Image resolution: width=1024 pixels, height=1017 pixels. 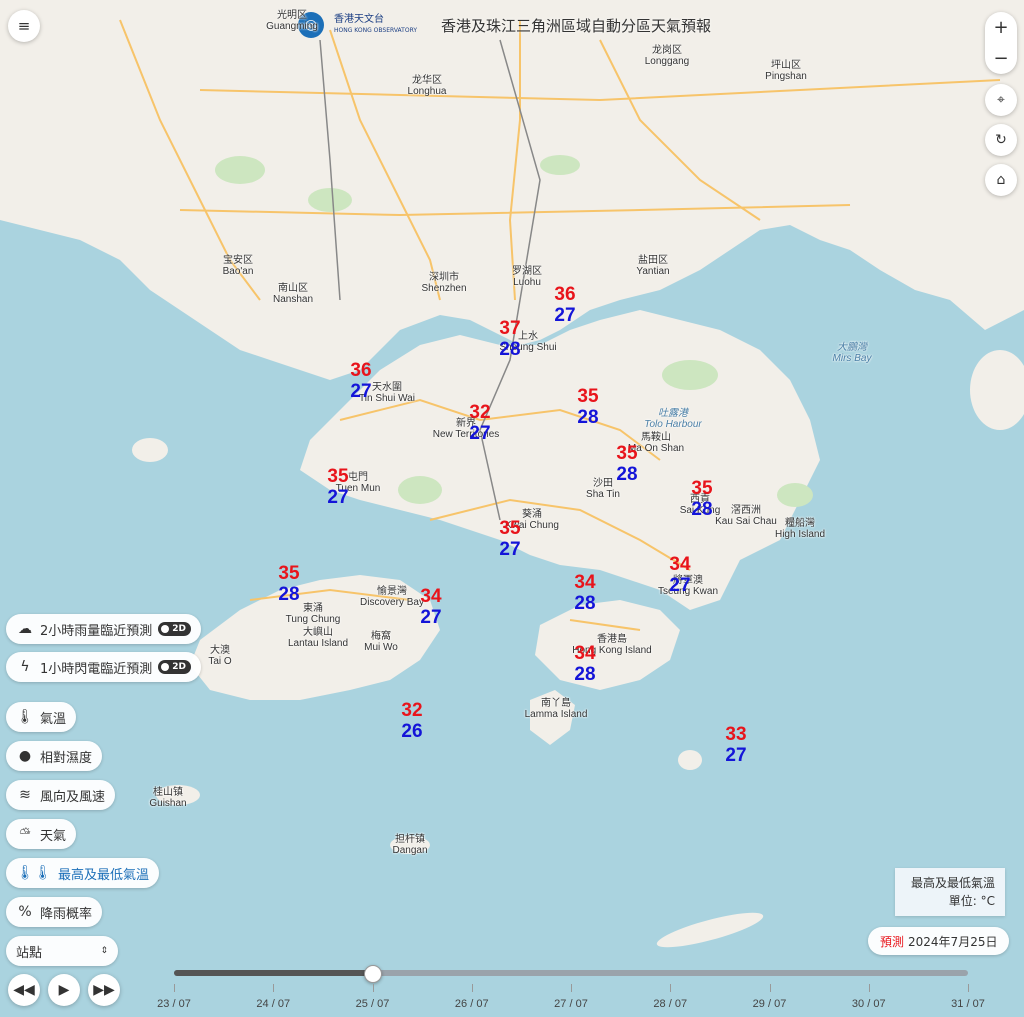 I want to click on place-name-zh: 宝安区, so click(x=237, y=260).